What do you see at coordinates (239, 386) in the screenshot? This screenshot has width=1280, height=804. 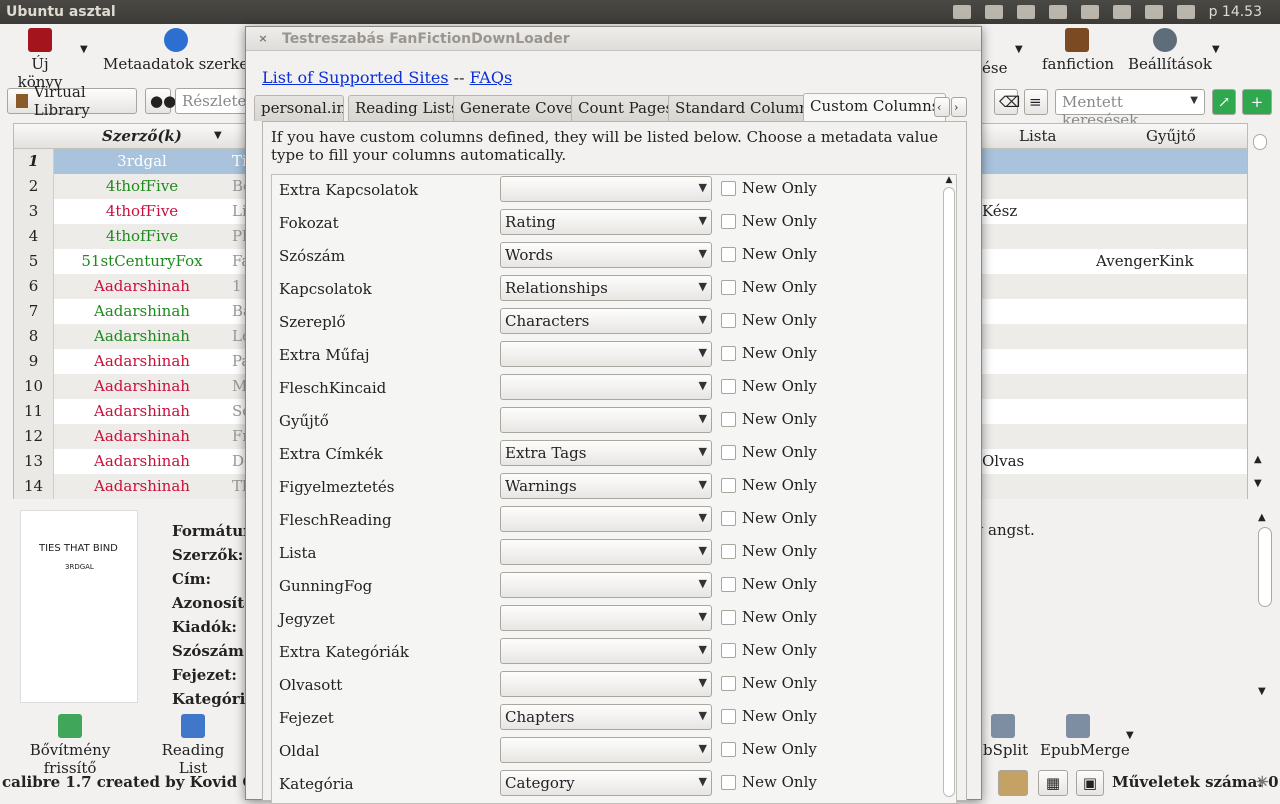 I see `title-cell: M` at bounding box center [239, 386].